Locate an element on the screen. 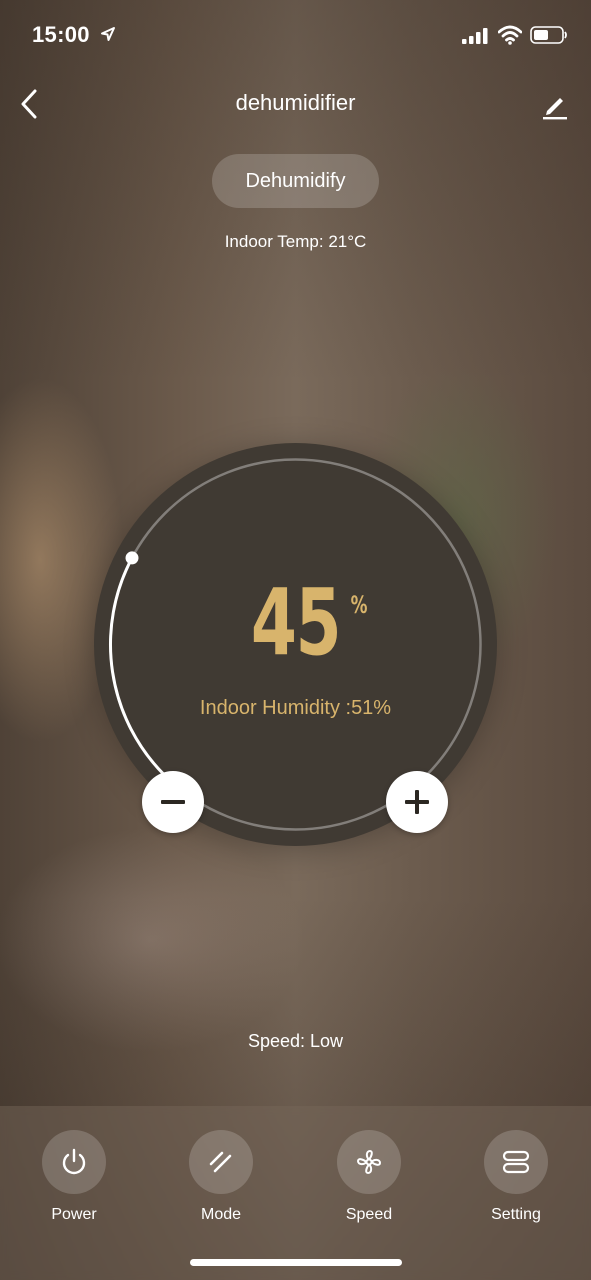 This screenshot has width=591, height=1280. settings-icon-circle is located at coordinates (516, 1162).